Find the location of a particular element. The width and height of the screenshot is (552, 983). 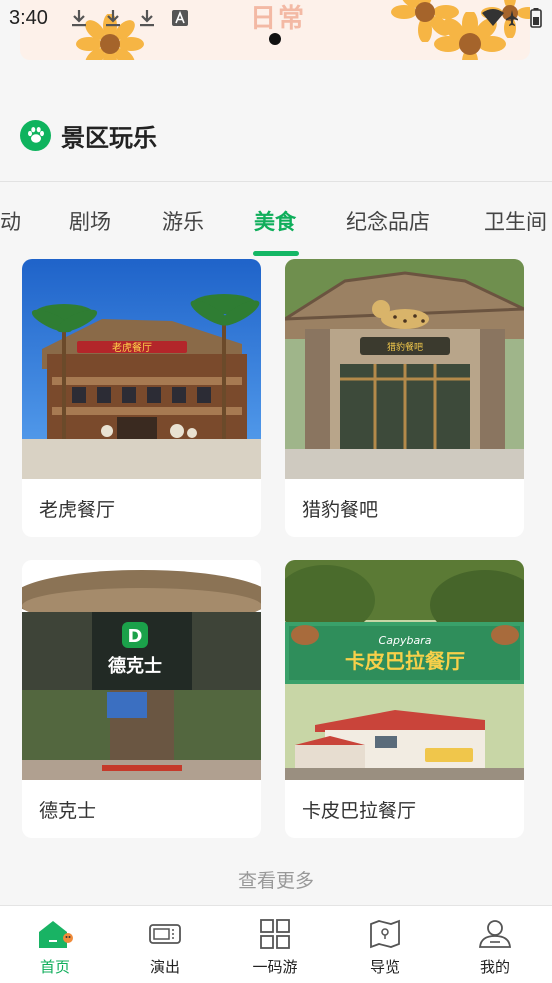

svg-text: D is located at coordinates (135, 636).